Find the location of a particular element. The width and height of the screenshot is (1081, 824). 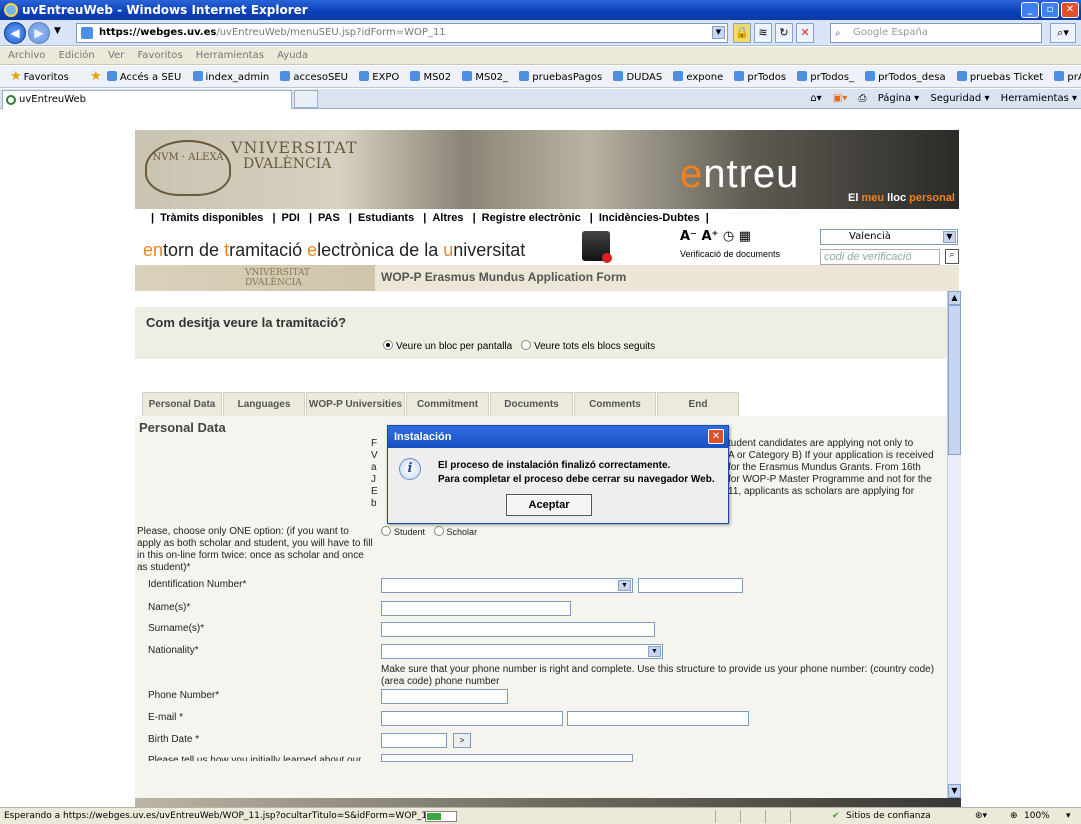

nav-tramits: Tràmits disponibles is located at coordinates (211, 218).